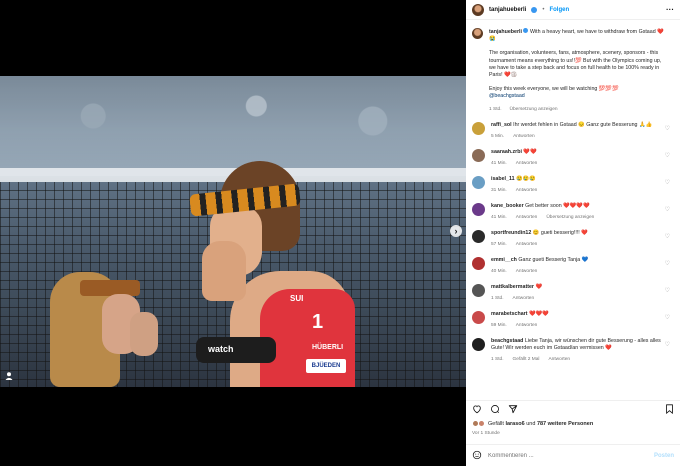  Describe the element at coordinates (570, 217) in the screenshot. I see `comment-translate-link: Übersetzung anzeigen` at that location.